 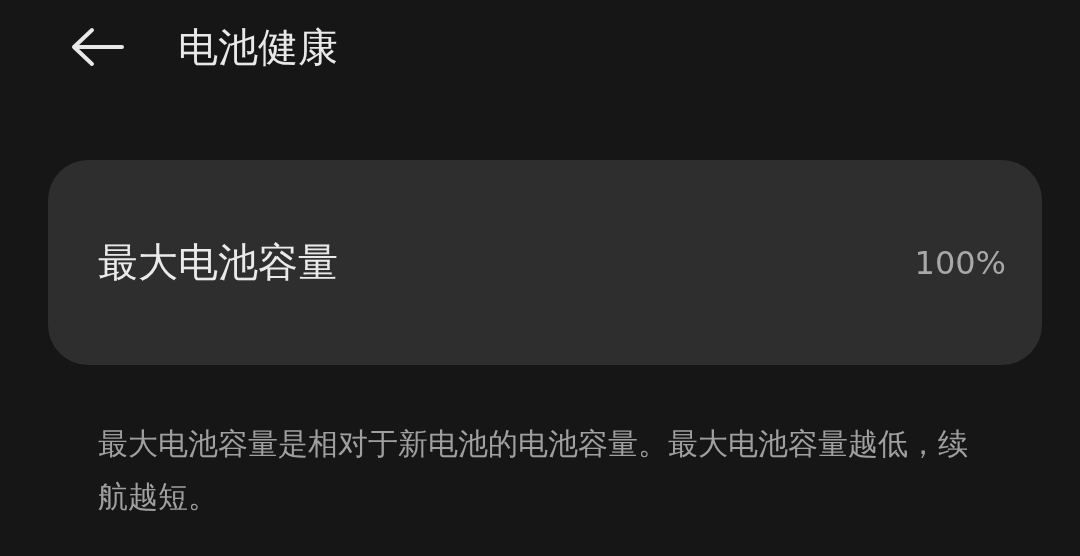 I want to click on page-title: 电池健康, so click(x=258, y=47).